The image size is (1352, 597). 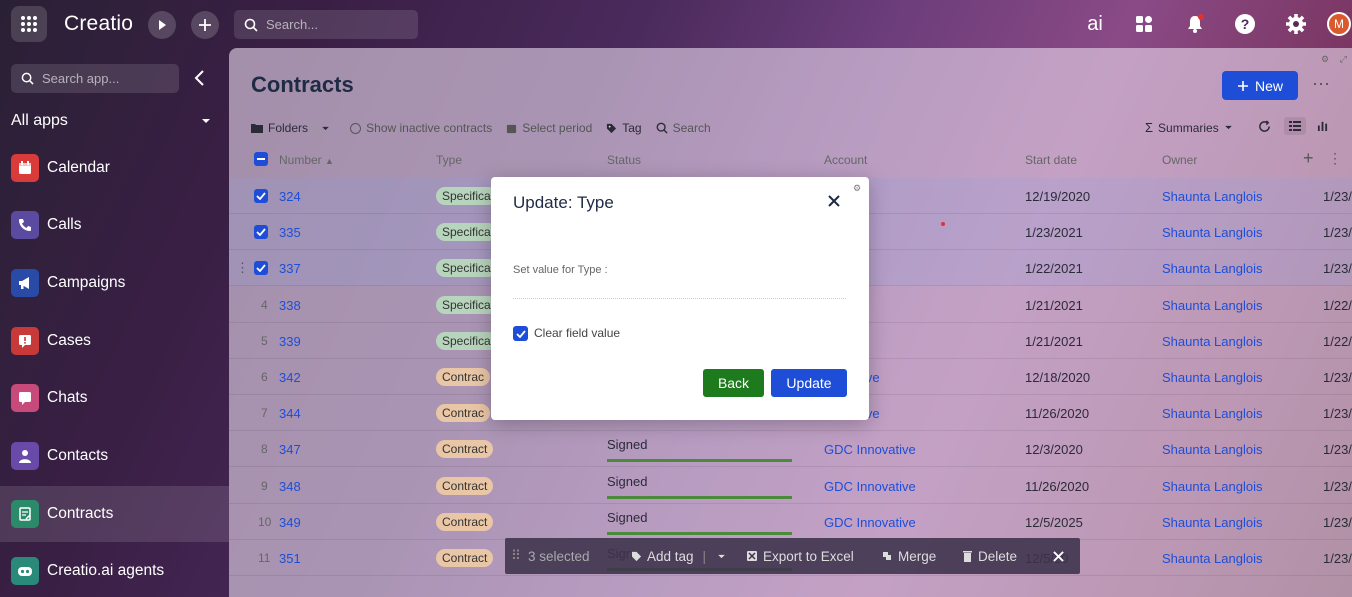 I want to click on folder-icon, so click(x=257, y=128).